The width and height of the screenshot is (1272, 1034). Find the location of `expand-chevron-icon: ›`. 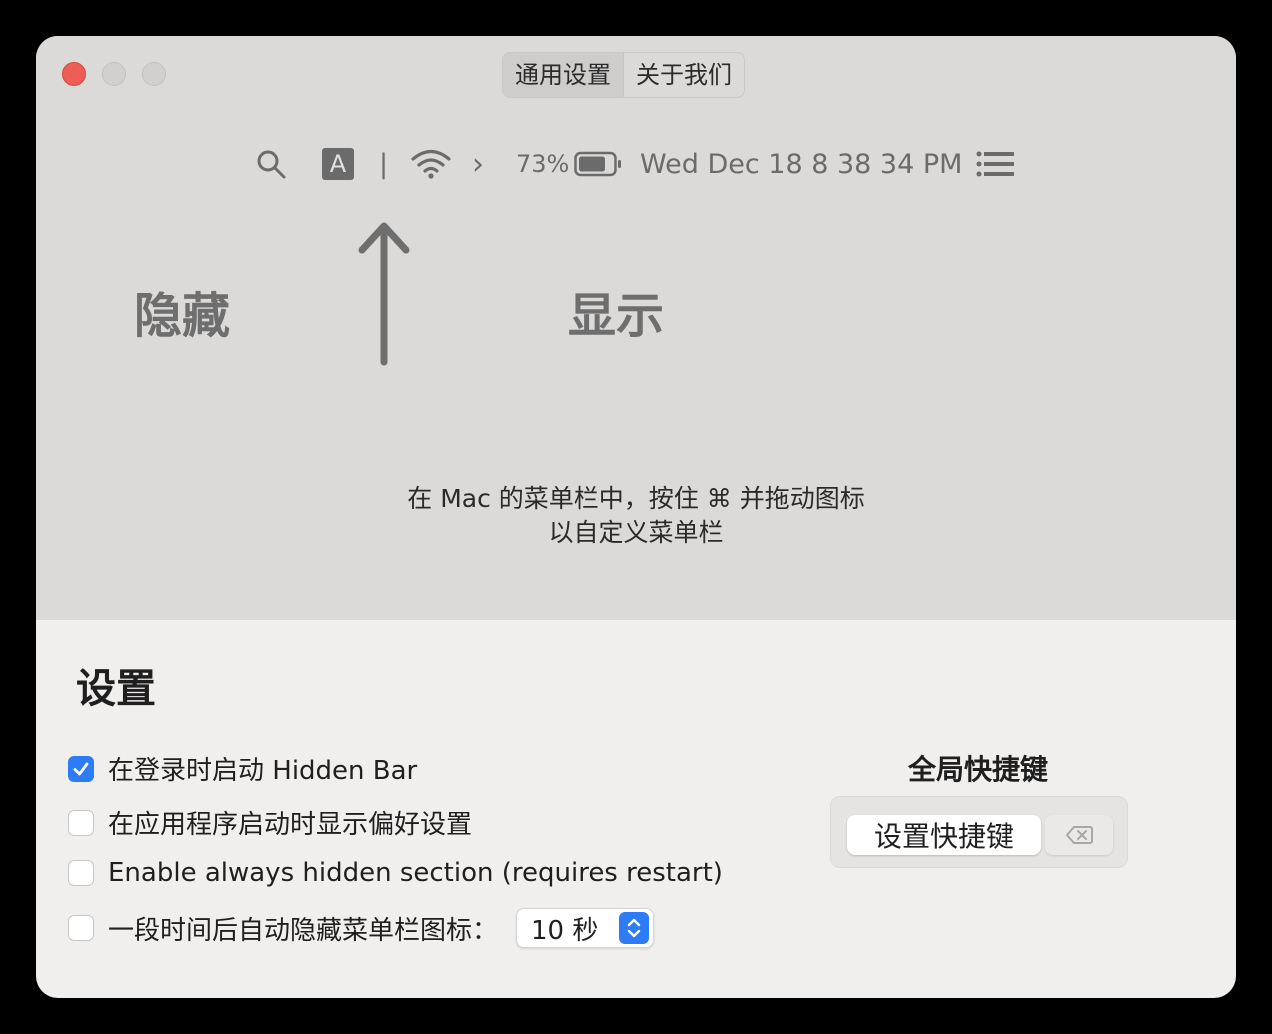

expand-chevron-icon: › is located at coordinates (478, 164).